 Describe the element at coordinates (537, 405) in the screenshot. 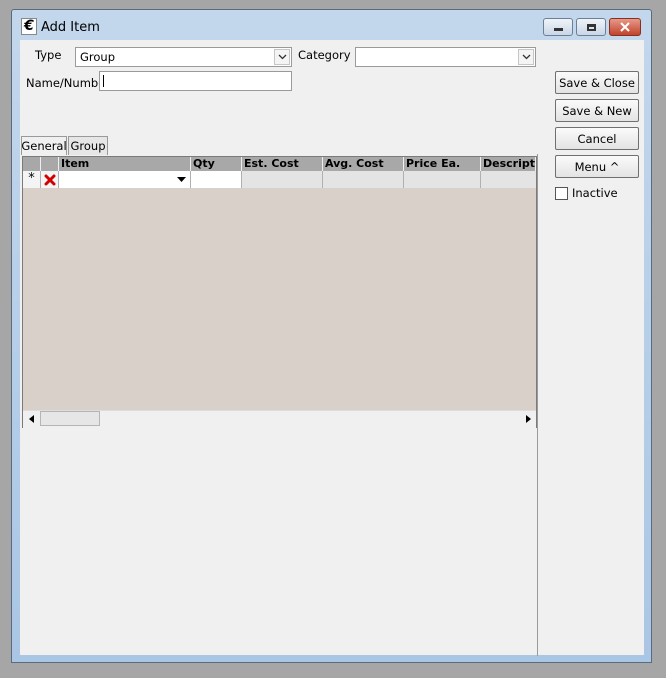

I see `right-panel-divider` at that location.